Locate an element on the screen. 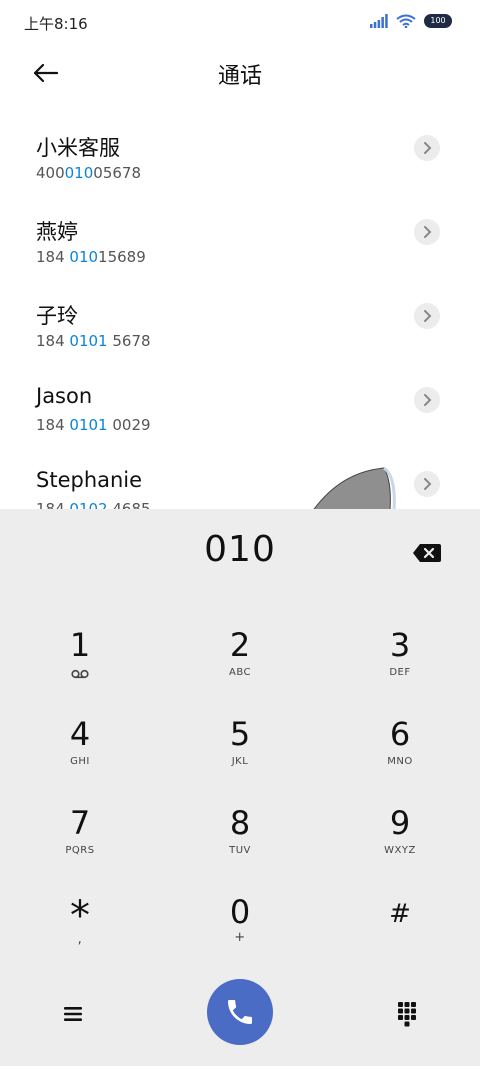 Image resolution: width=480 pixels, height=1066 pixels. key-5: 5 JKL is located at coordinates (240, 748).